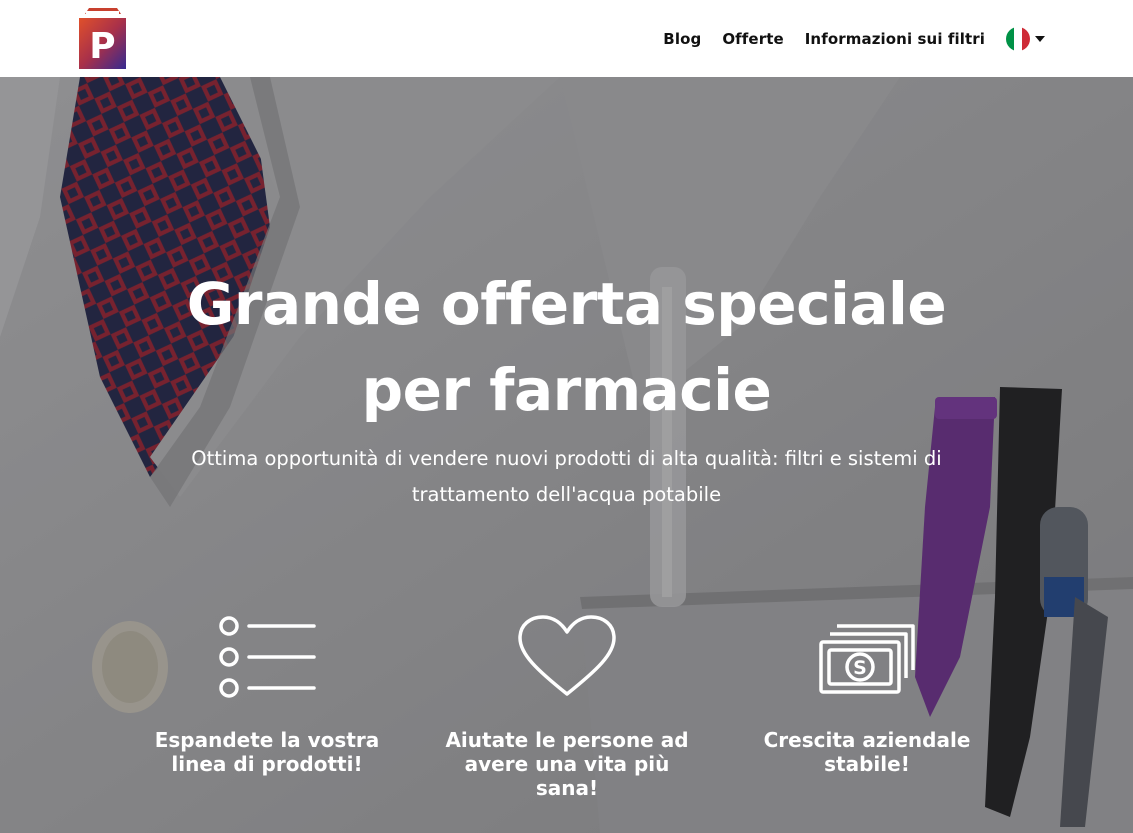 Image resolution: width=1133 pixels, height=833 pixels. I want to click on hero-title-line2: per farmacie, so click(566, 390).